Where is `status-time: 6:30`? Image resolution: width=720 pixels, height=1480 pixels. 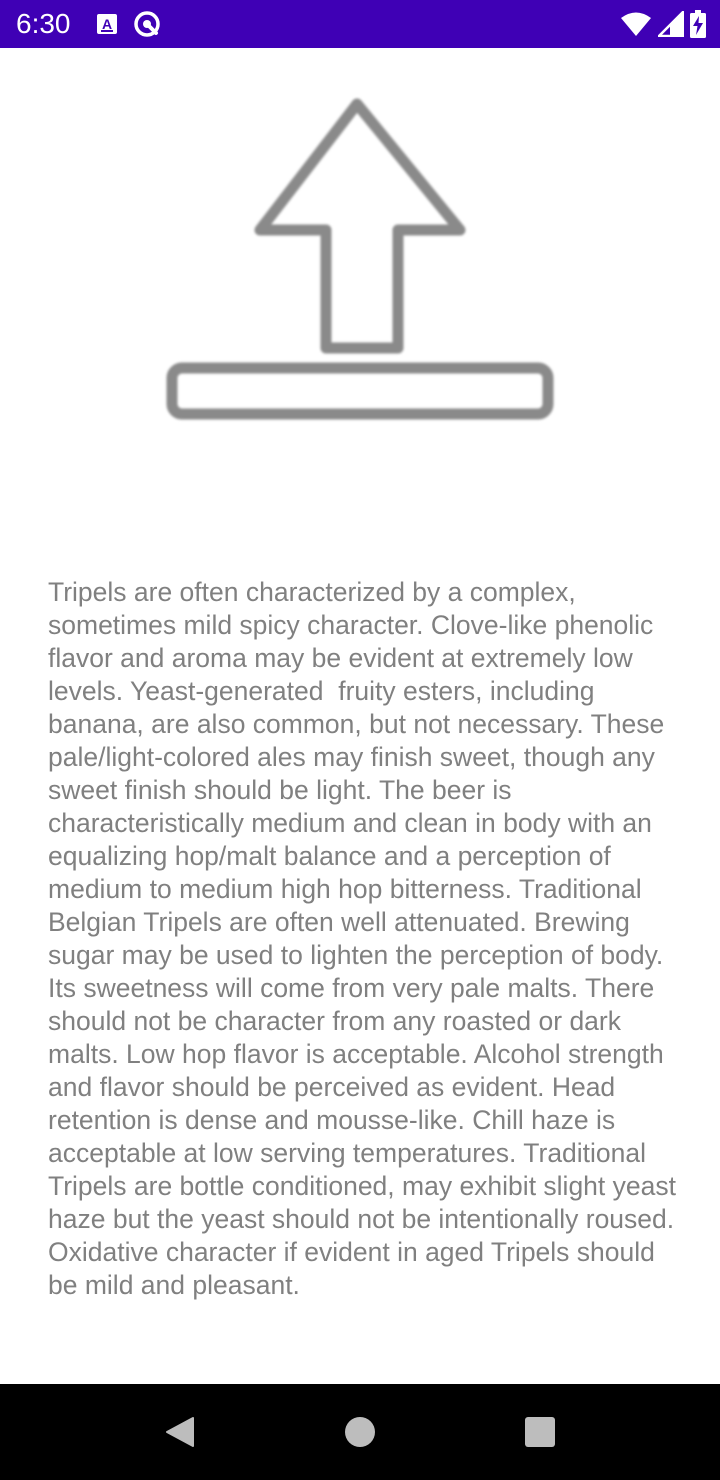
status-time: 6:30 is located at coordinates (43, 23).